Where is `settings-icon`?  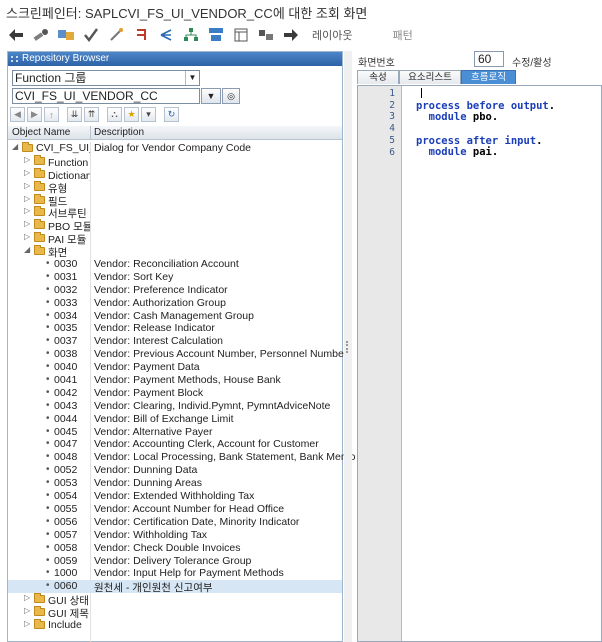 settings-icon is located at coordinates (266, 35).